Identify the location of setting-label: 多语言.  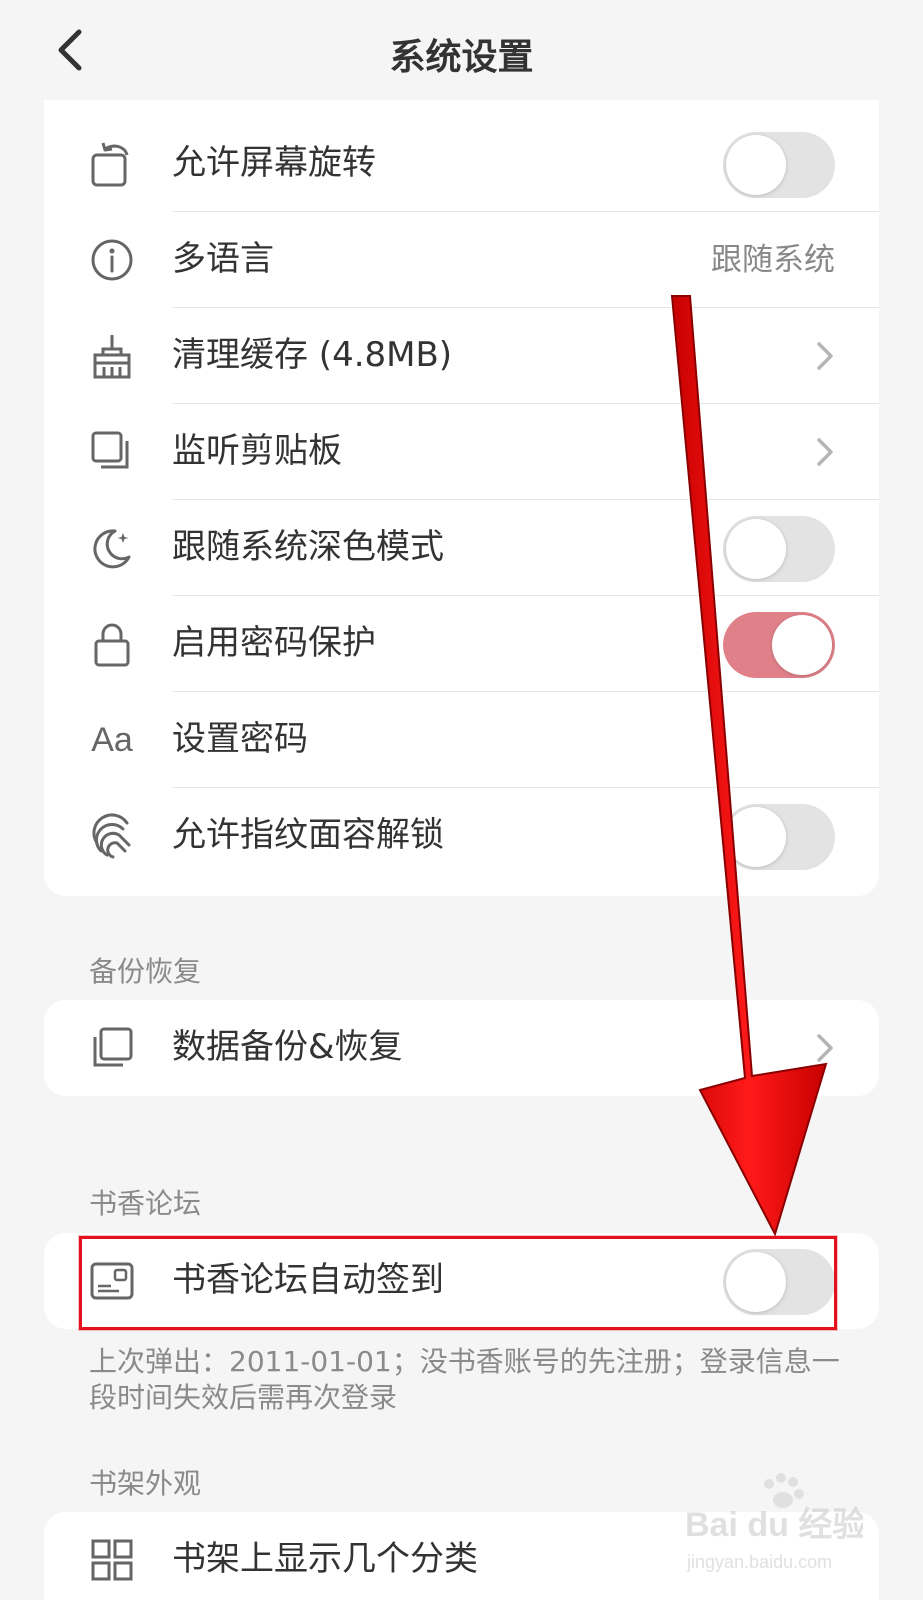
(223, 259).